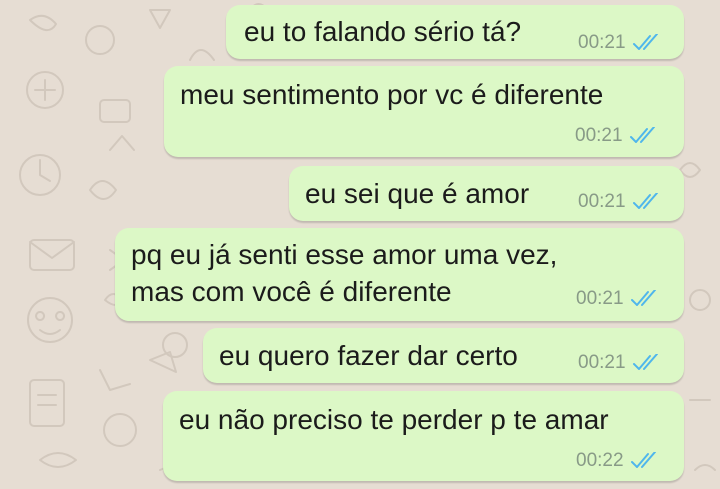 Image resolution: width=720 pixels, height=489 pixels. Describe the element at coordinates (368, 355) in the screenshot. I see `message-text: eu quero fazer dar certo` at that location.